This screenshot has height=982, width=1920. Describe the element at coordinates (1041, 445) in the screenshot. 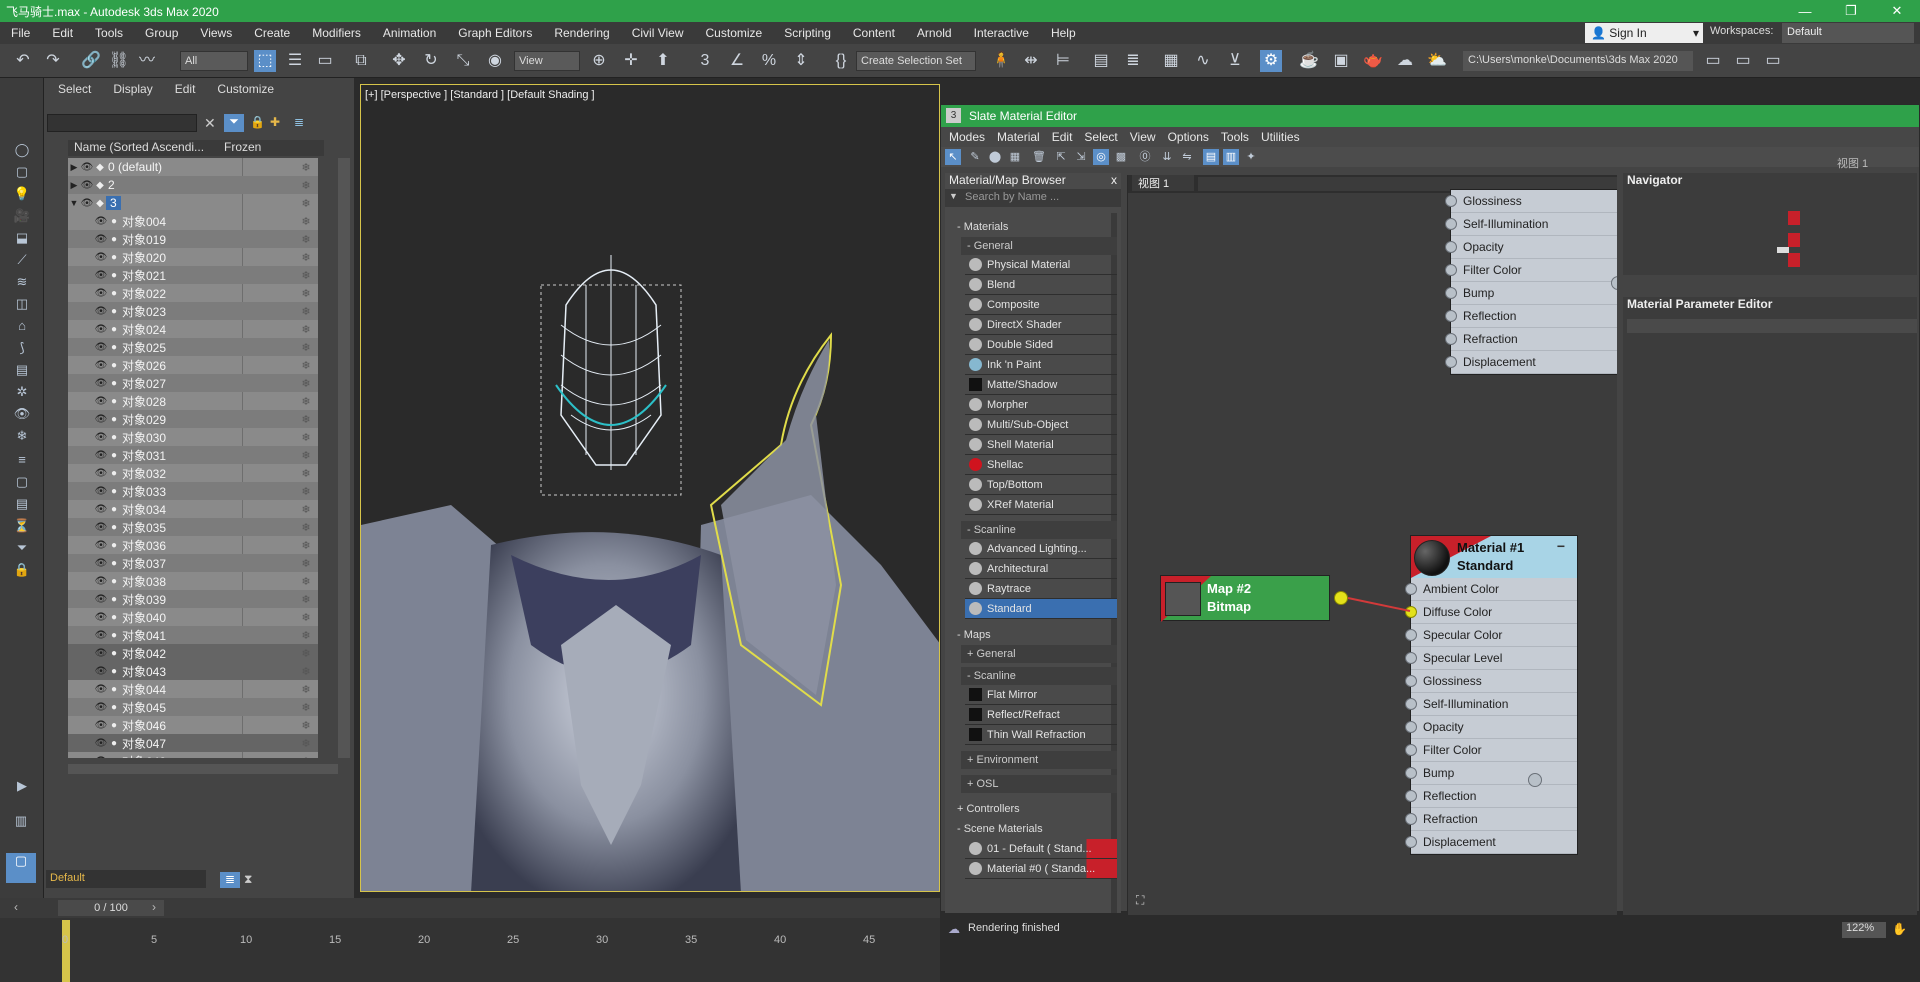

I see `browser-item: Shell Material` at that location.